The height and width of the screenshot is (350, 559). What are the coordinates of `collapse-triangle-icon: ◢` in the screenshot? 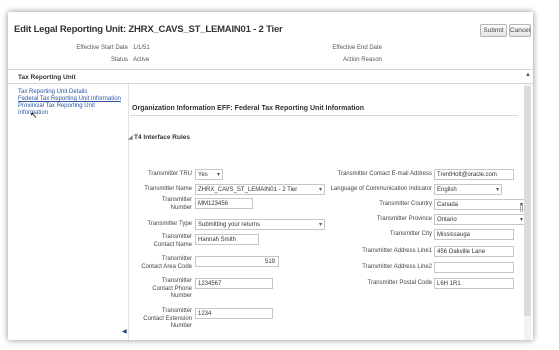 It's located at (130, 137).